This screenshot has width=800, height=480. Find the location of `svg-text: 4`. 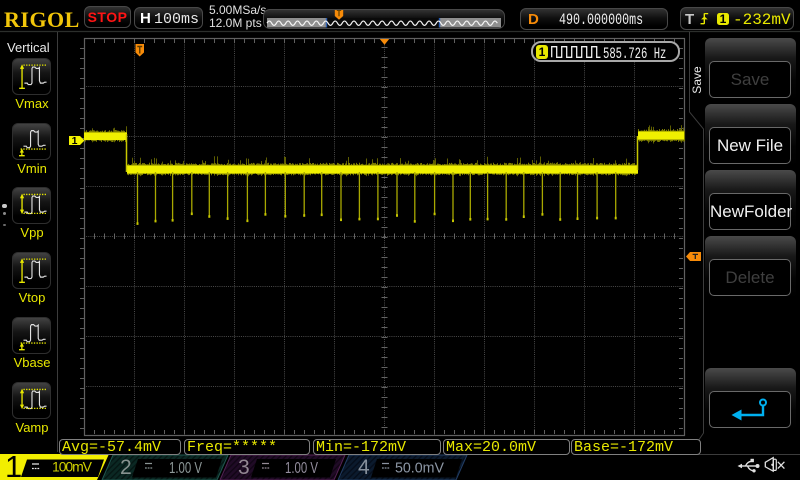

svg-text: 4 is located at coordinates (364, 467).